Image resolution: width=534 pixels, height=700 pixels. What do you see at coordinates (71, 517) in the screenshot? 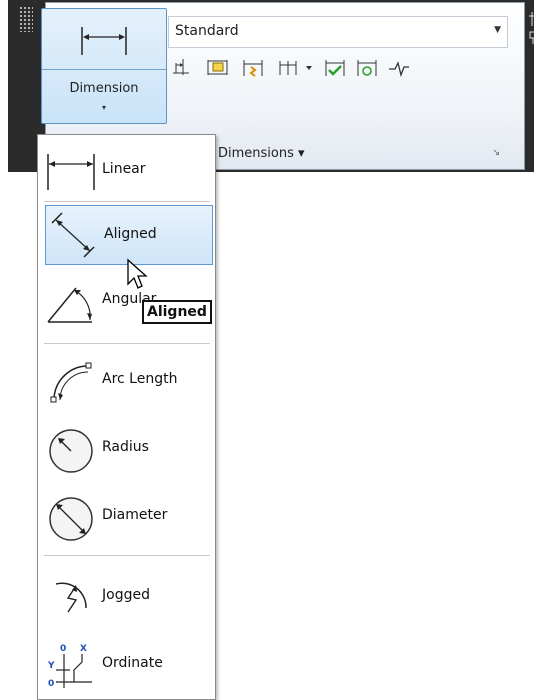
I see `diameter-icon` at bounding box center [71, 517].